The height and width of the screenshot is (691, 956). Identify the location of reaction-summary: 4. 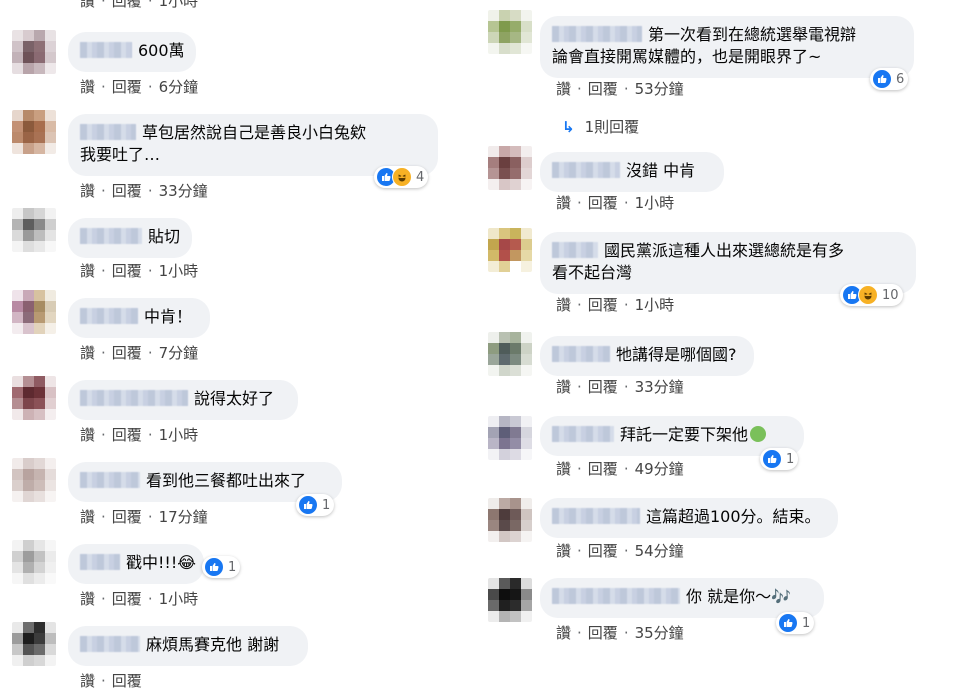
(401, 177).